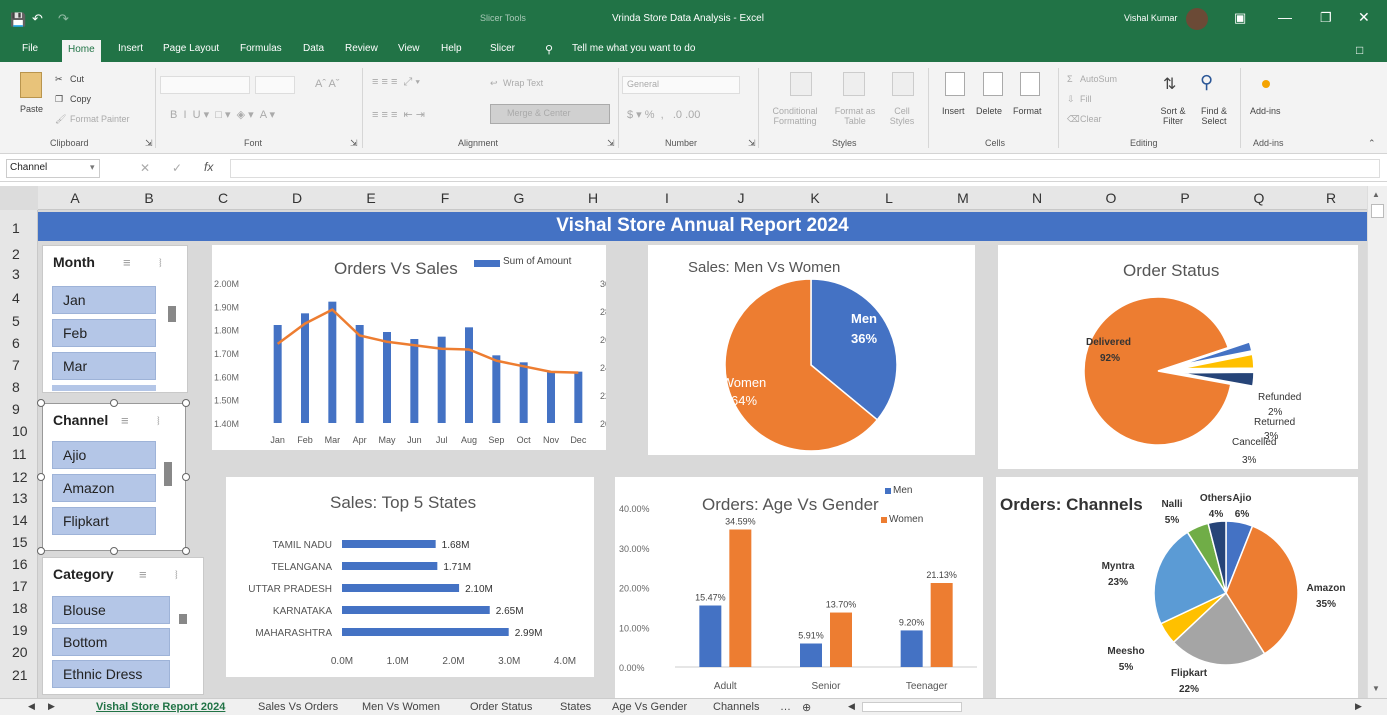  I want to click on row-header: 10, so click(19, 431).